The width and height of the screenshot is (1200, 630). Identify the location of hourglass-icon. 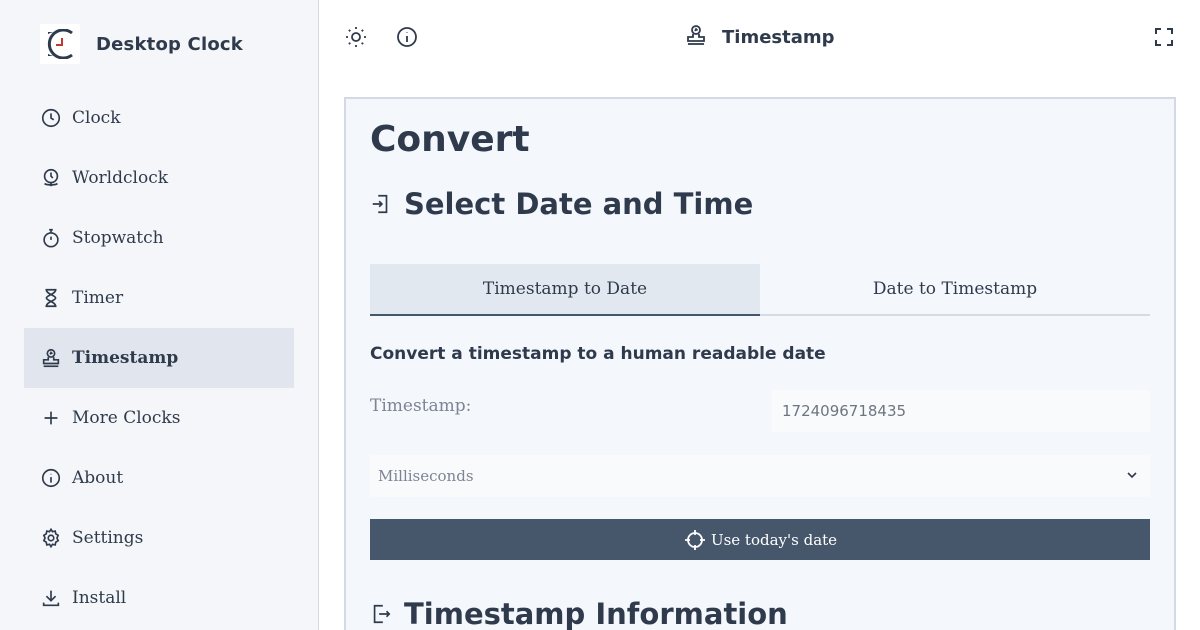
(51, 298).